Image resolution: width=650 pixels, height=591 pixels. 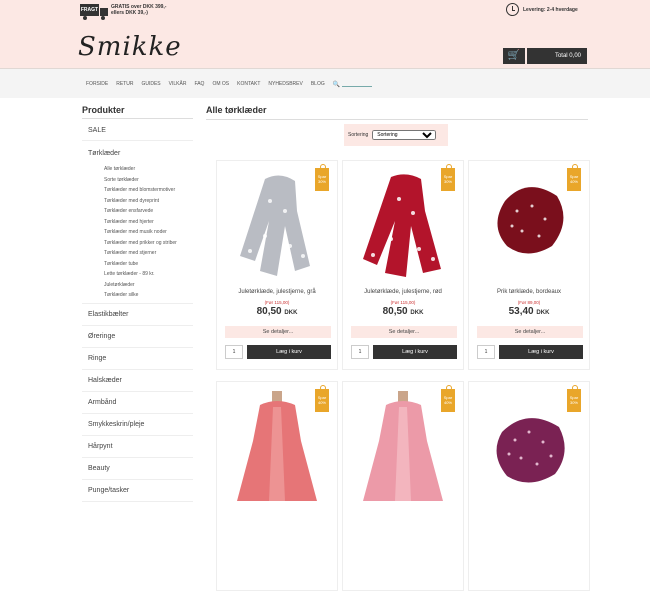 What do you see at coordinates (137, 315) in the screenshot?
I see `sidebar-item-elastikbaelter: Elastikbælter` at bounding box center [137, 315].